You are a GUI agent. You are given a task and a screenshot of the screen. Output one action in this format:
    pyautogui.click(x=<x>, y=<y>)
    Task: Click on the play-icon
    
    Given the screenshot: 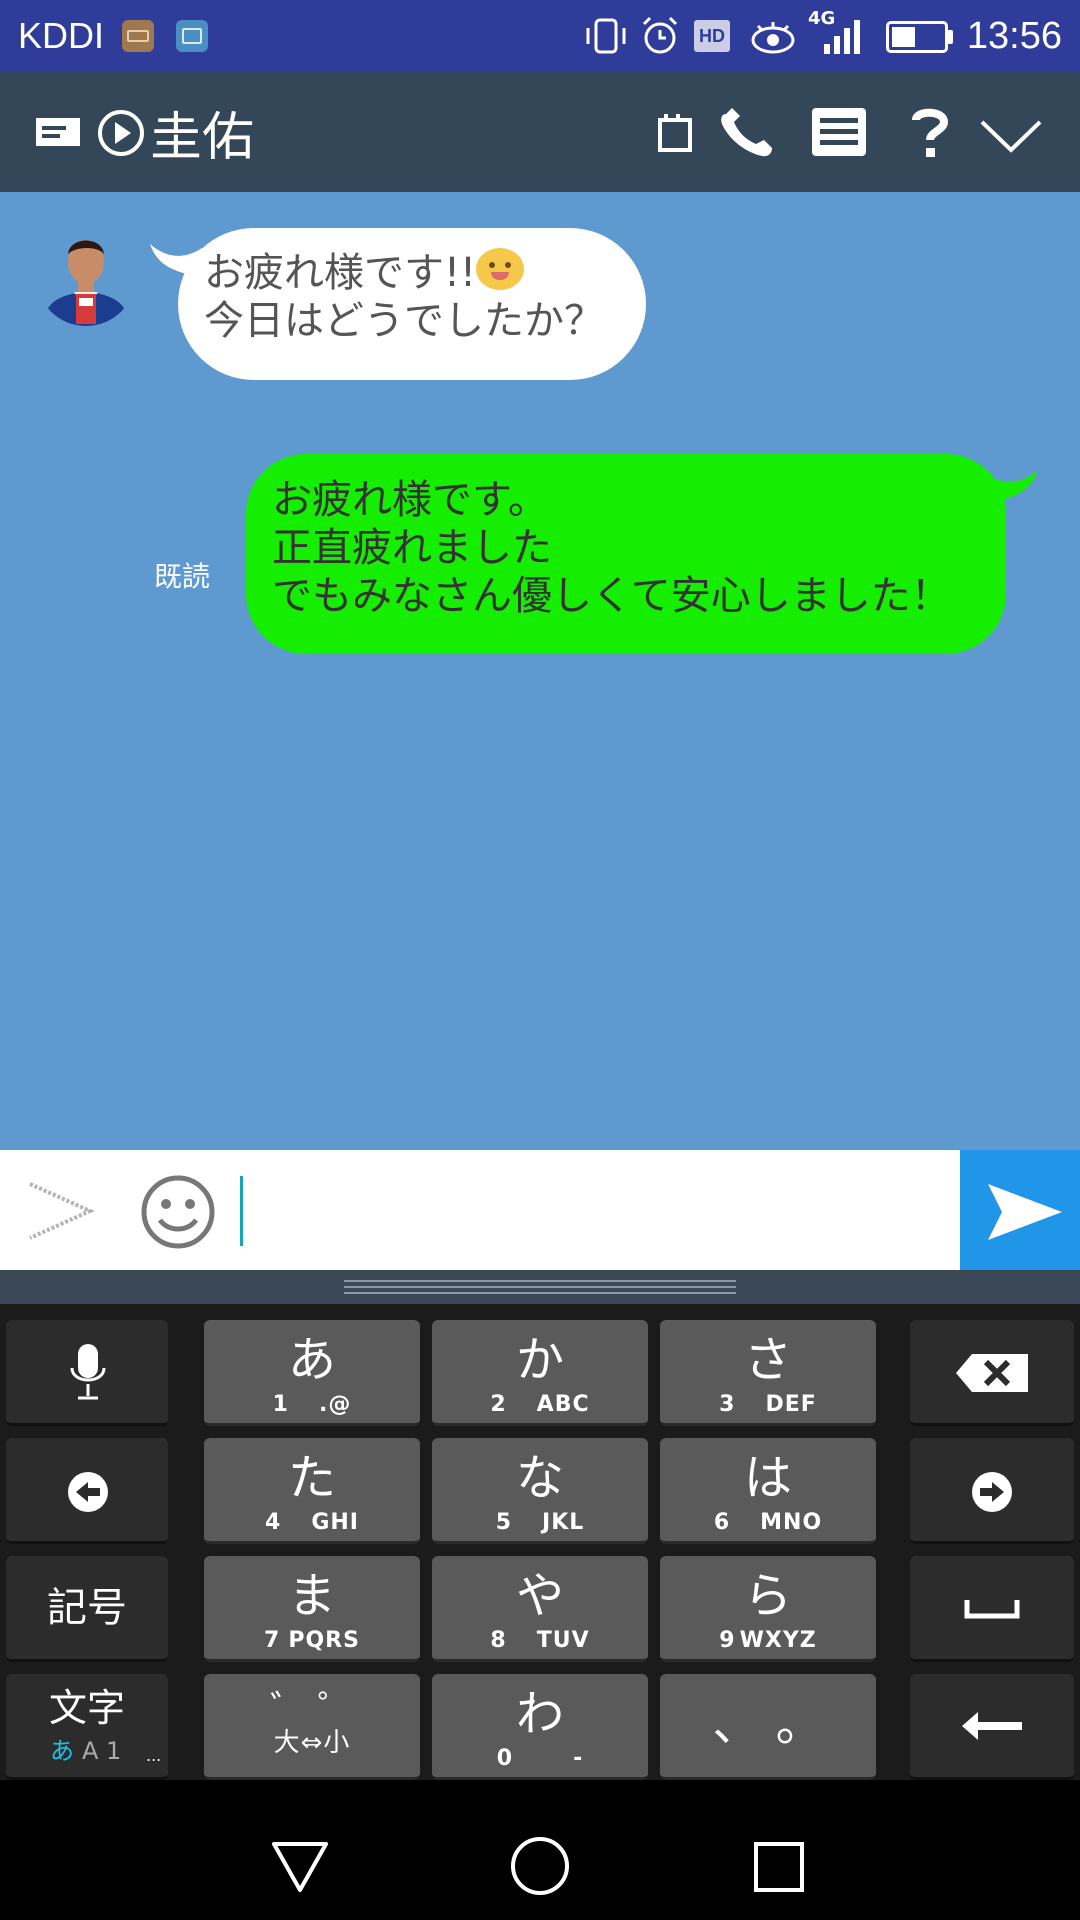 What is the action you would take?
    pyautogui.click(x=121, y=133)
    